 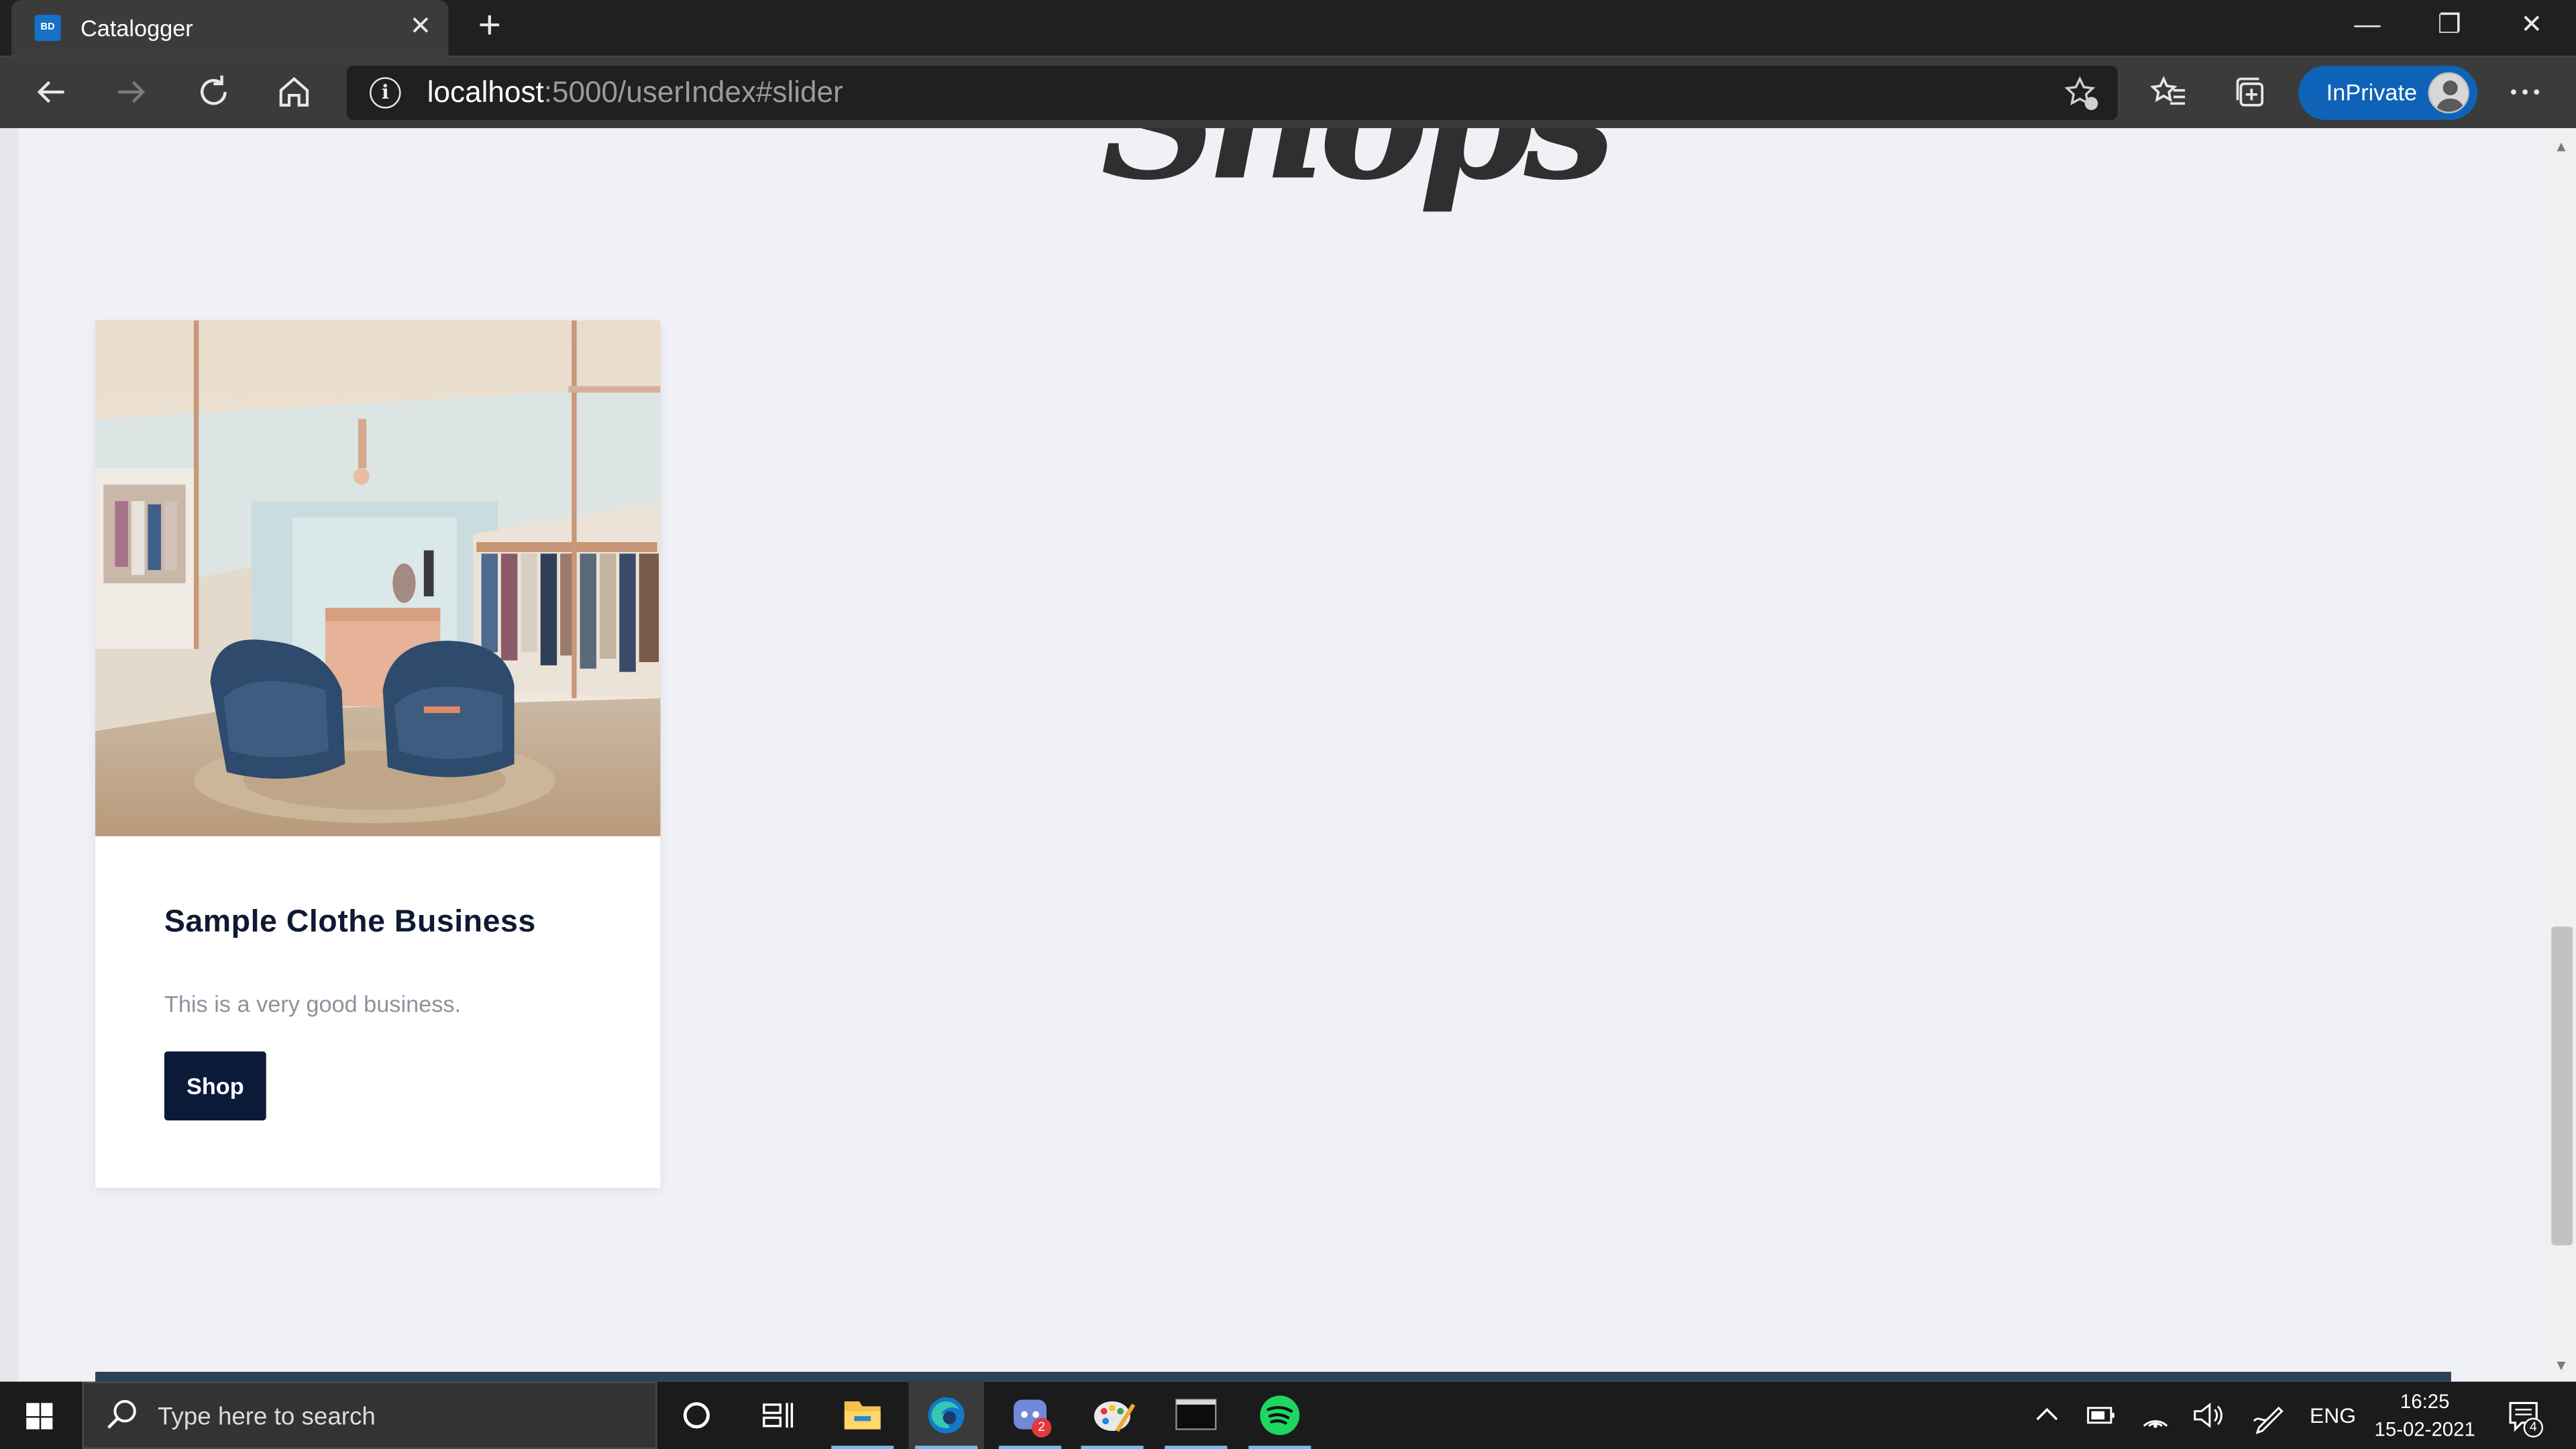 I want to click on collections-button, so click(x=2250, y=92).